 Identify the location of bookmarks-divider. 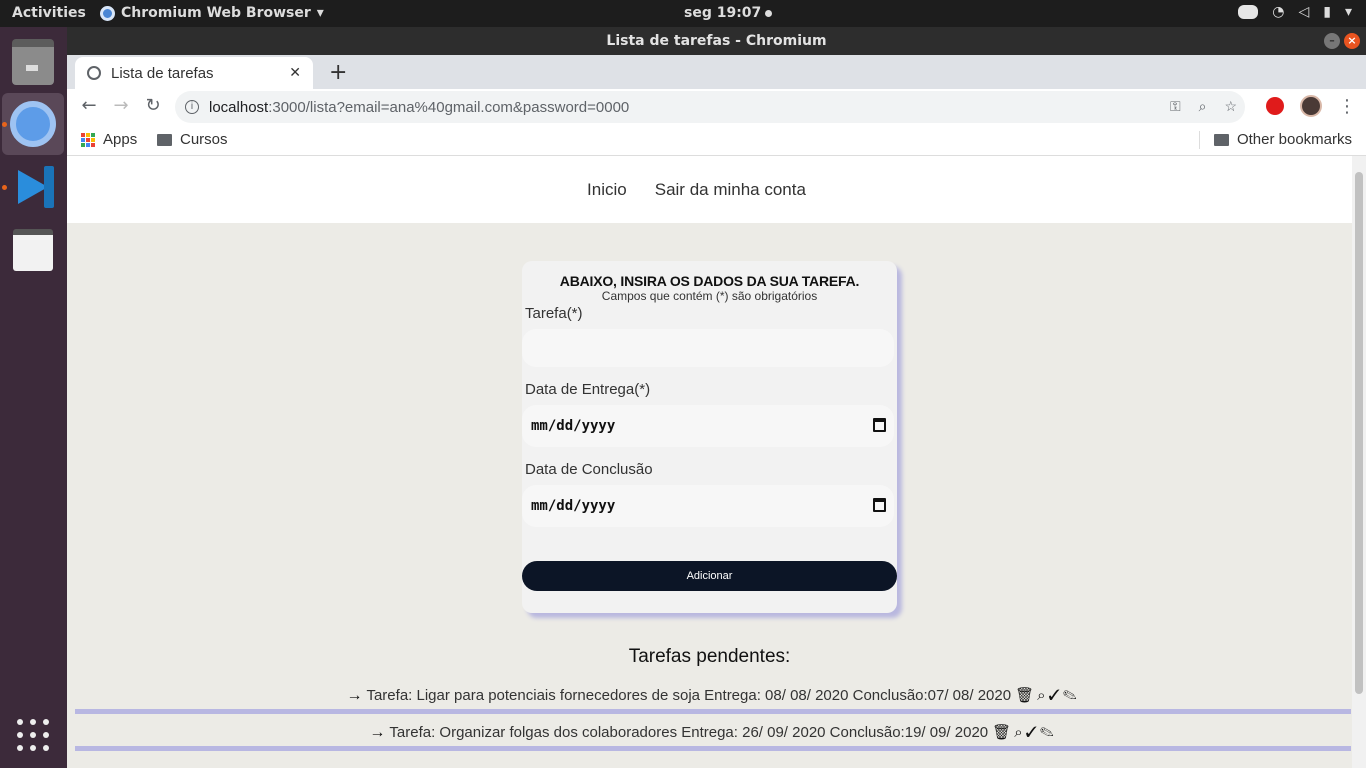
(1199, 140).